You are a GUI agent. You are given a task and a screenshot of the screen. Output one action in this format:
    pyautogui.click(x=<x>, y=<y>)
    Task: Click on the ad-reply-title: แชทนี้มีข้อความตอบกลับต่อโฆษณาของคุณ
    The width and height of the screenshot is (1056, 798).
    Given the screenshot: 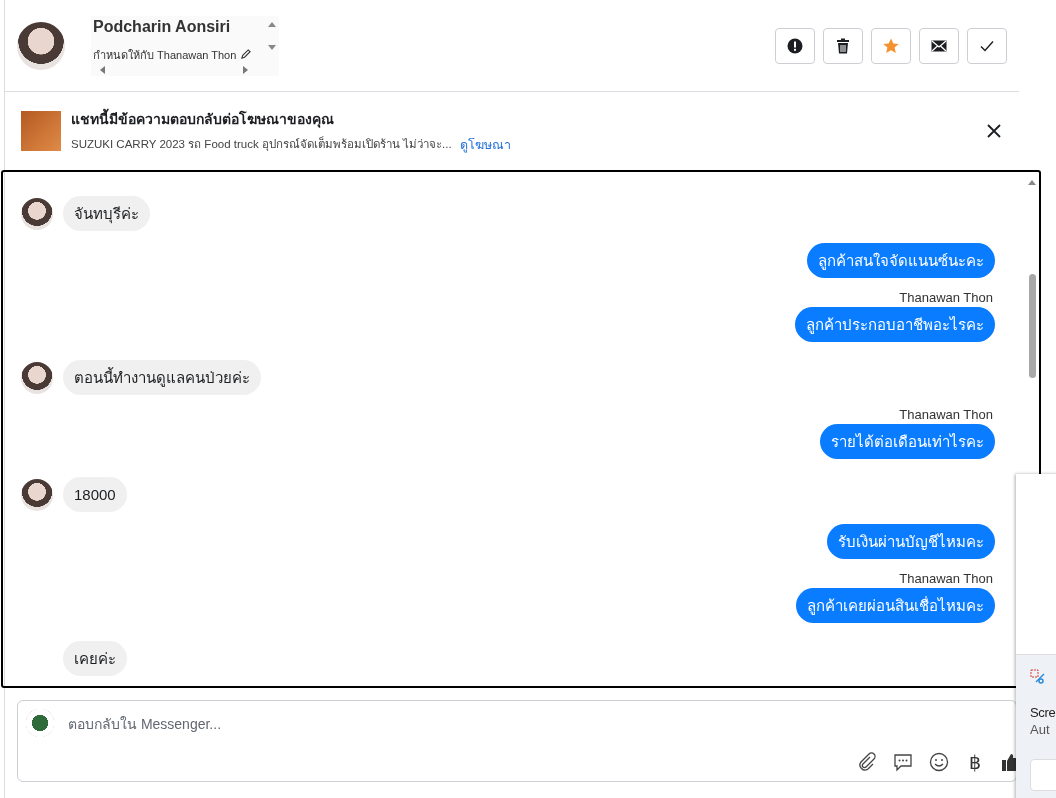 What is the action you would take?
    pyautogui.click(x=203, y=118)
    